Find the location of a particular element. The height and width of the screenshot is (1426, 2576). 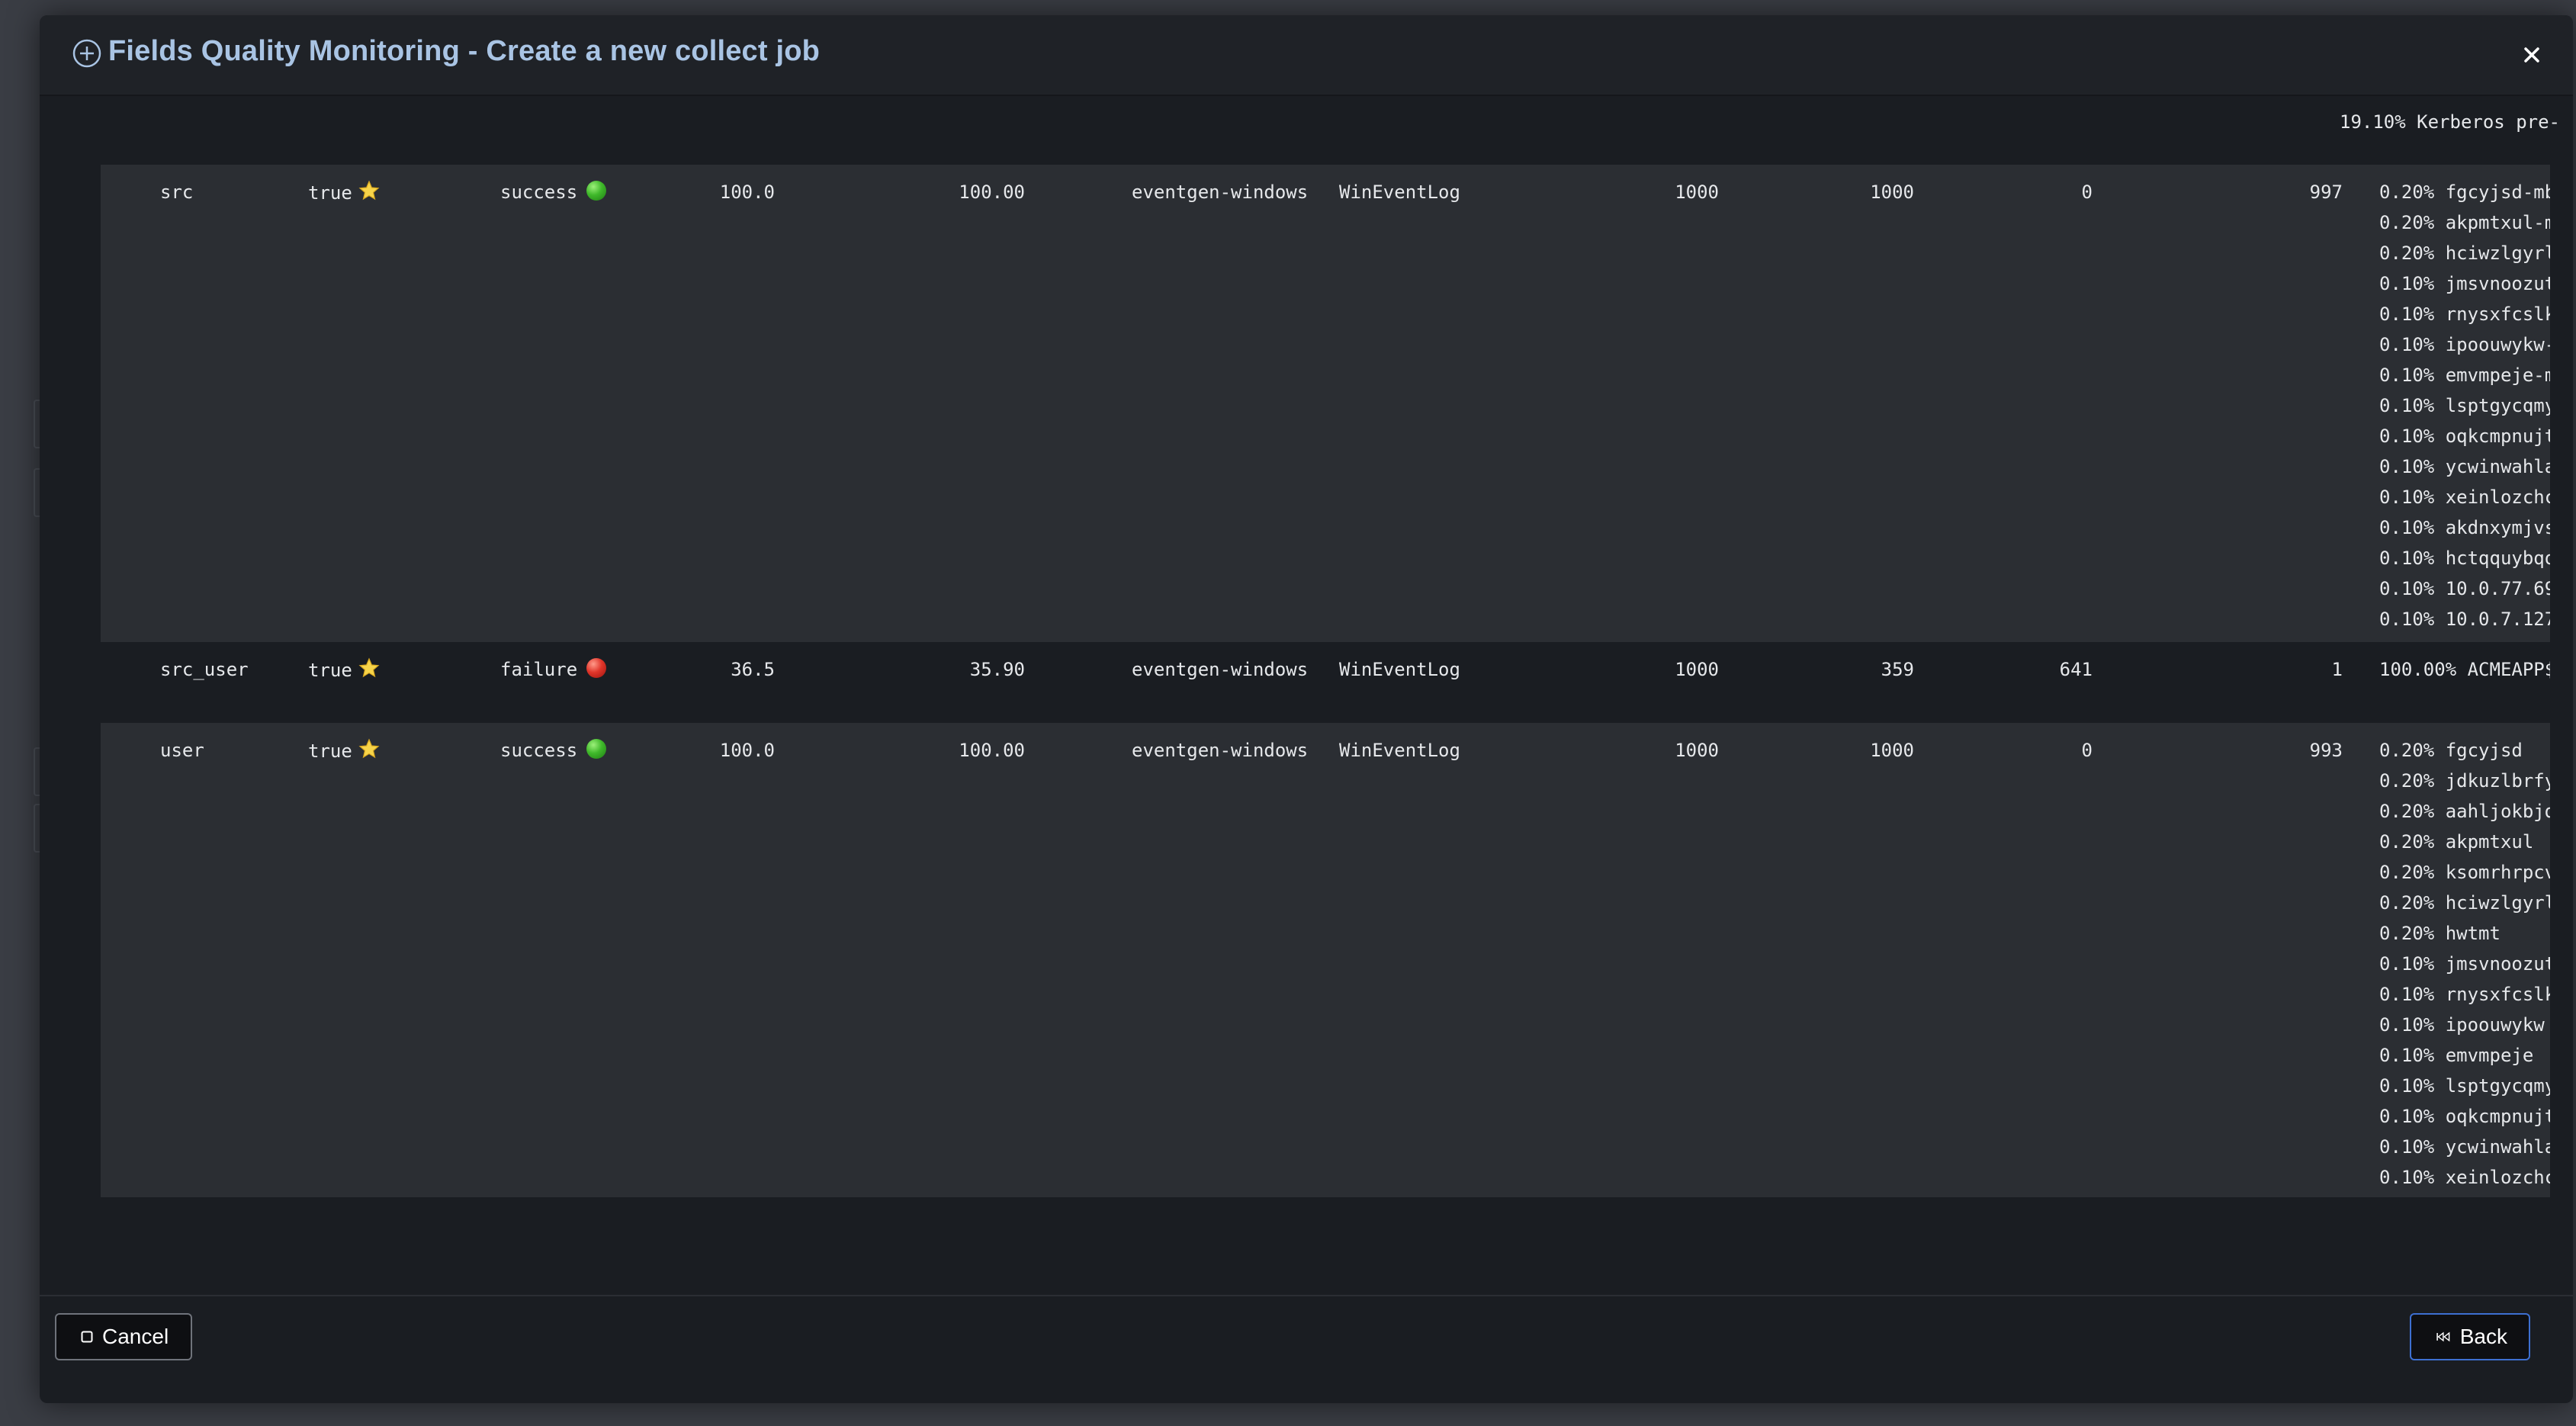

top-value-item: 0.10% hctqquybqokv-m is located at coordinates (2464, 558).